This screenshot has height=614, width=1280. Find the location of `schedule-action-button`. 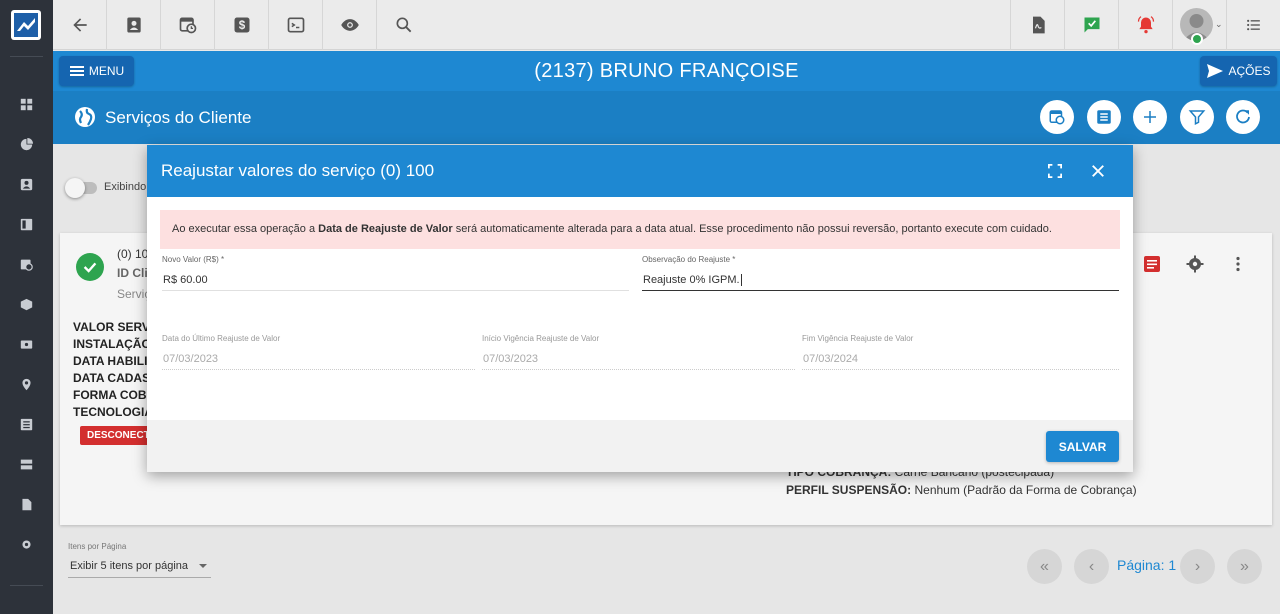

schedule-action-button is located at coordinates (1057, 117).